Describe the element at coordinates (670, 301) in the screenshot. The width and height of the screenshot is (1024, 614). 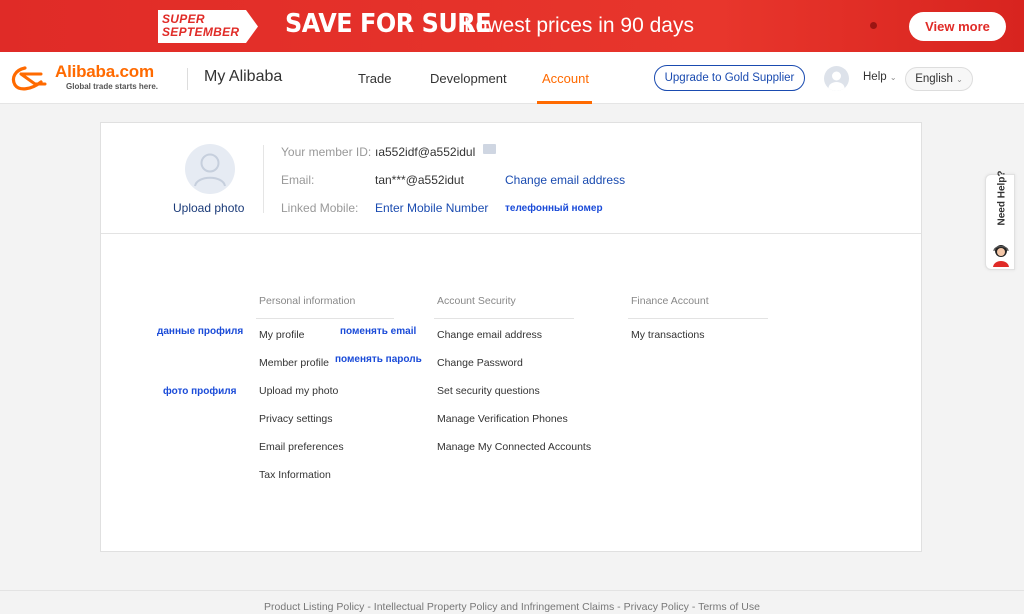
I see `finance-account-heading: Finance Account` at that location.